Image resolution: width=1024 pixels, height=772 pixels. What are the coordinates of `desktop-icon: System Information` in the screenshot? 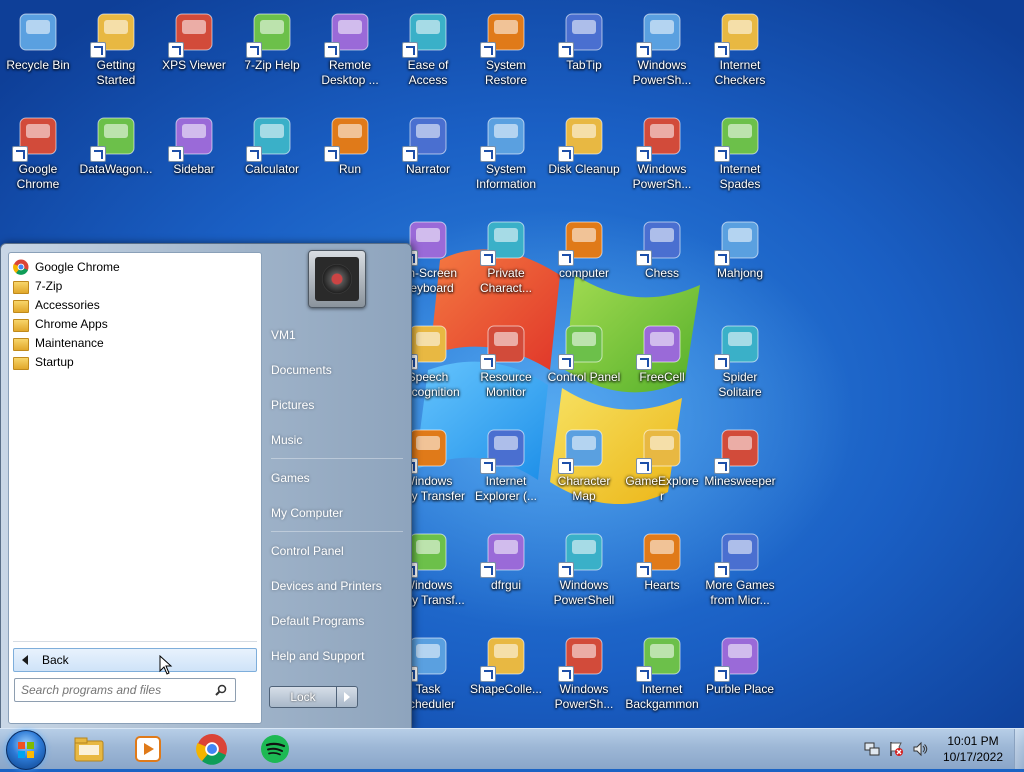 It's located at (506, 158).